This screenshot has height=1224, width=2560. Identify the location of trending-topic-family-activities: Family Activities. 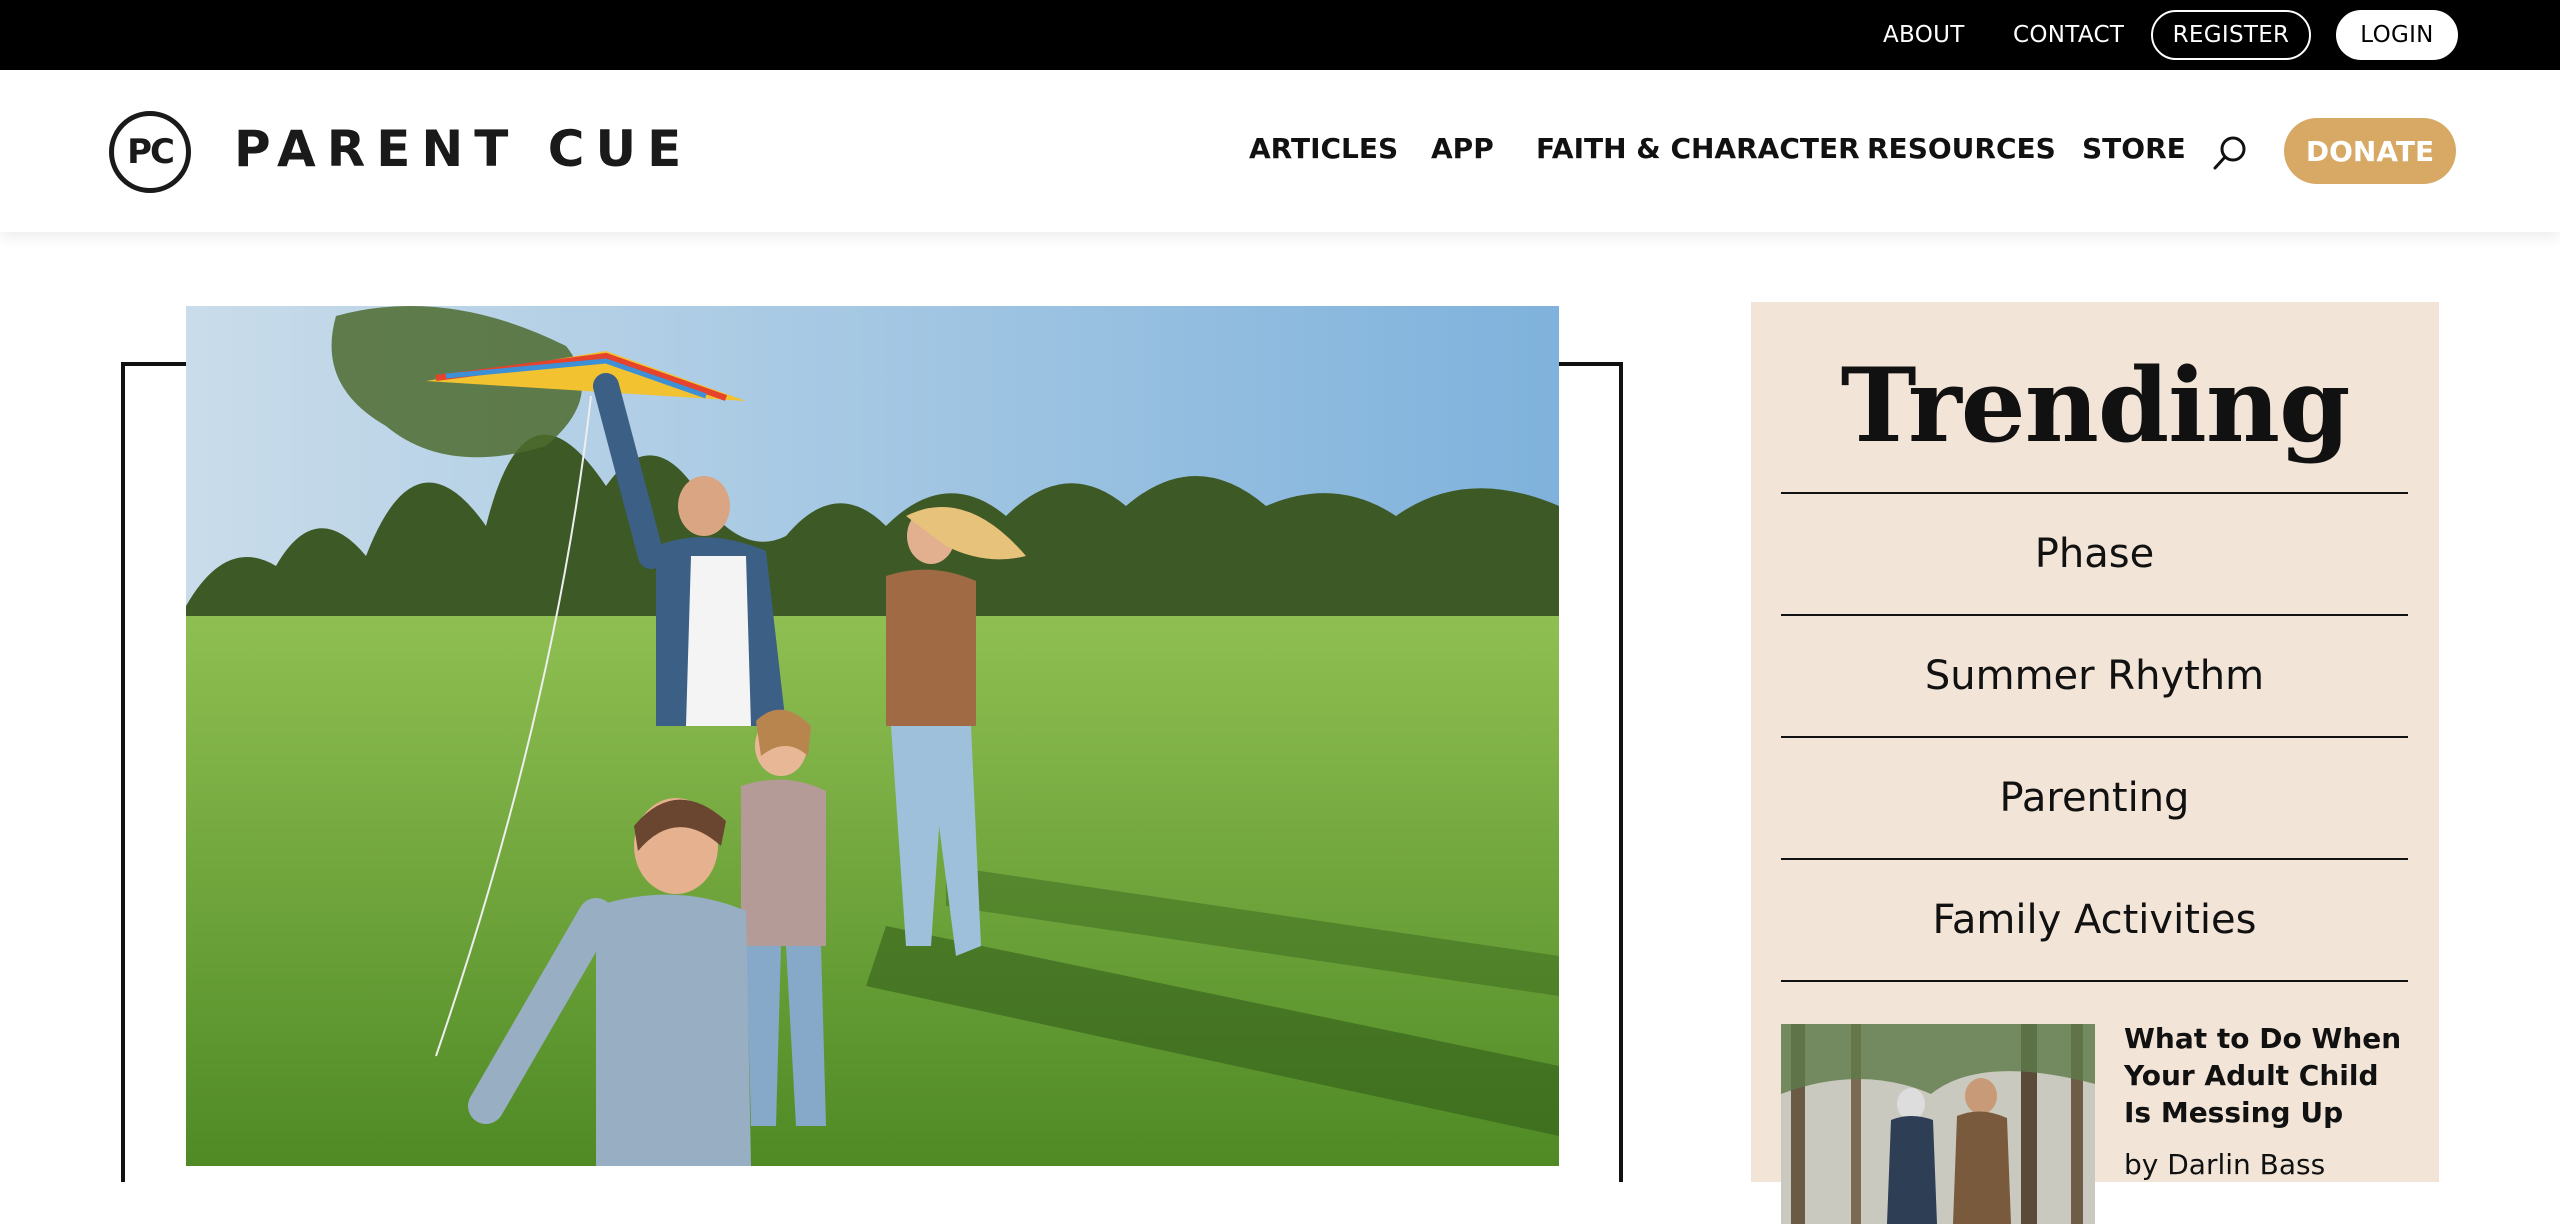
(2094, 921).